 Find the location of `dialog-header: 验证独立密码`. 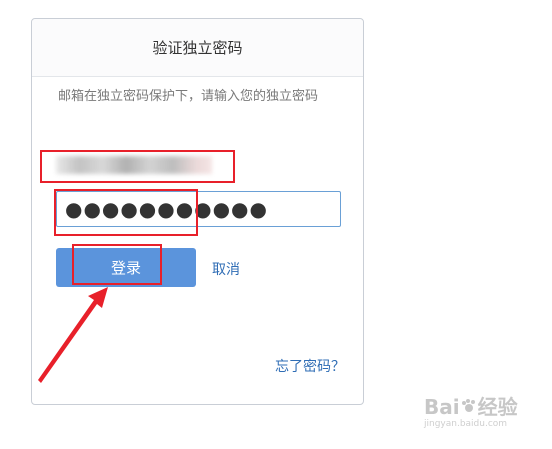

dialog-header: 验证独立密码 is located at coordinates (197, 48).